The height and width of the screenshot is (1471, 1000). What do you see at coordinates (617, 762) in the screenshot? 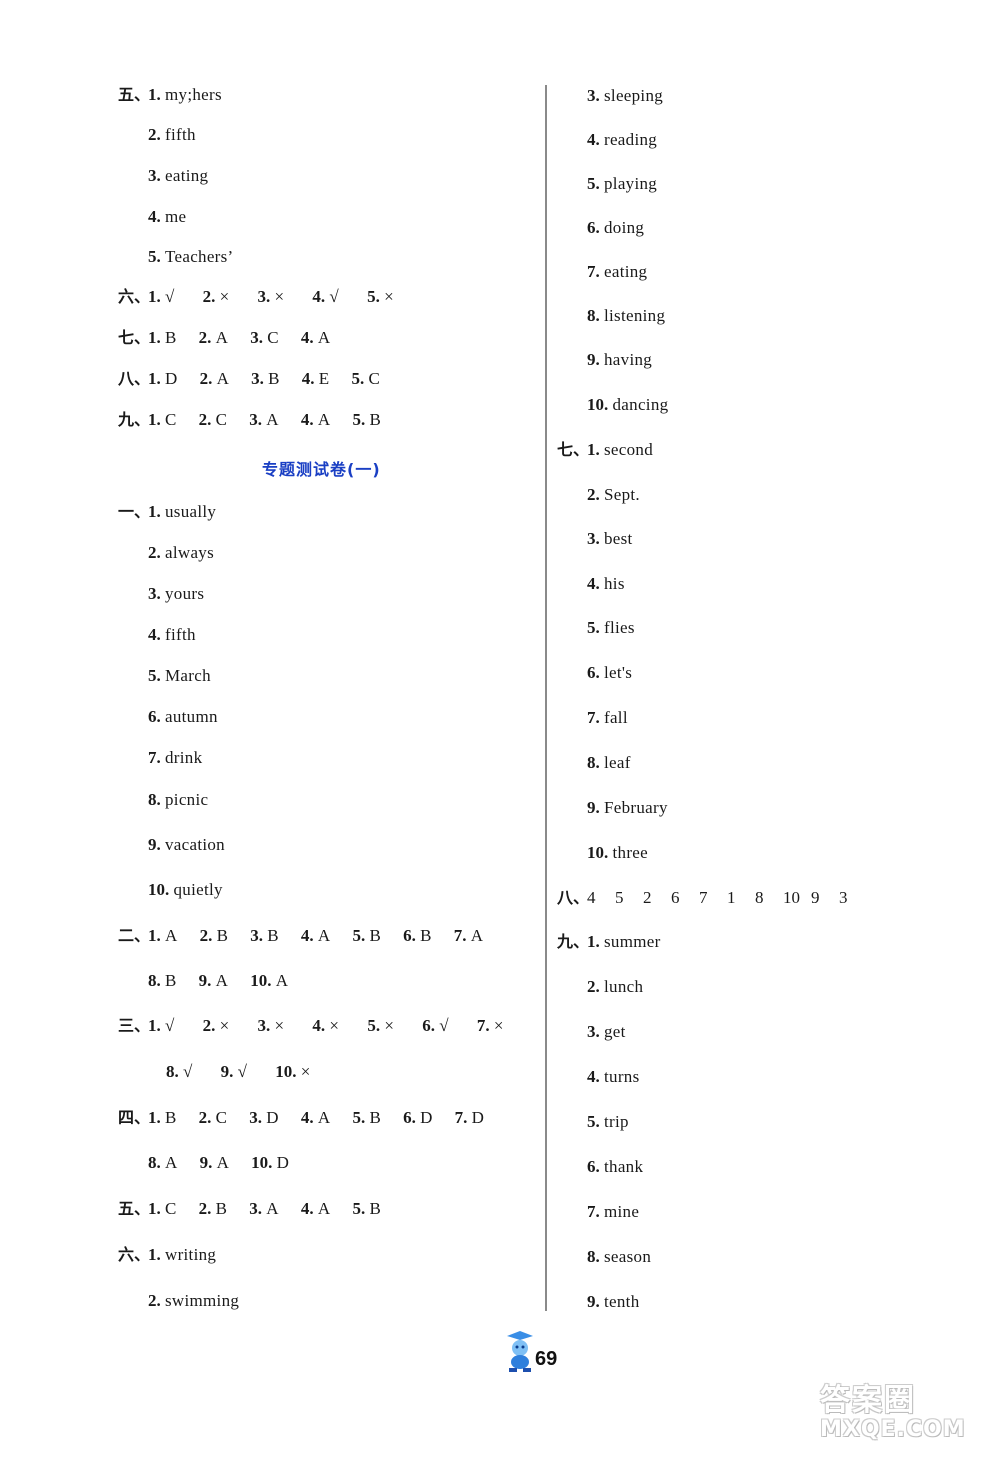
I see `answer-text: leaf` at bounding box center [617, 762].